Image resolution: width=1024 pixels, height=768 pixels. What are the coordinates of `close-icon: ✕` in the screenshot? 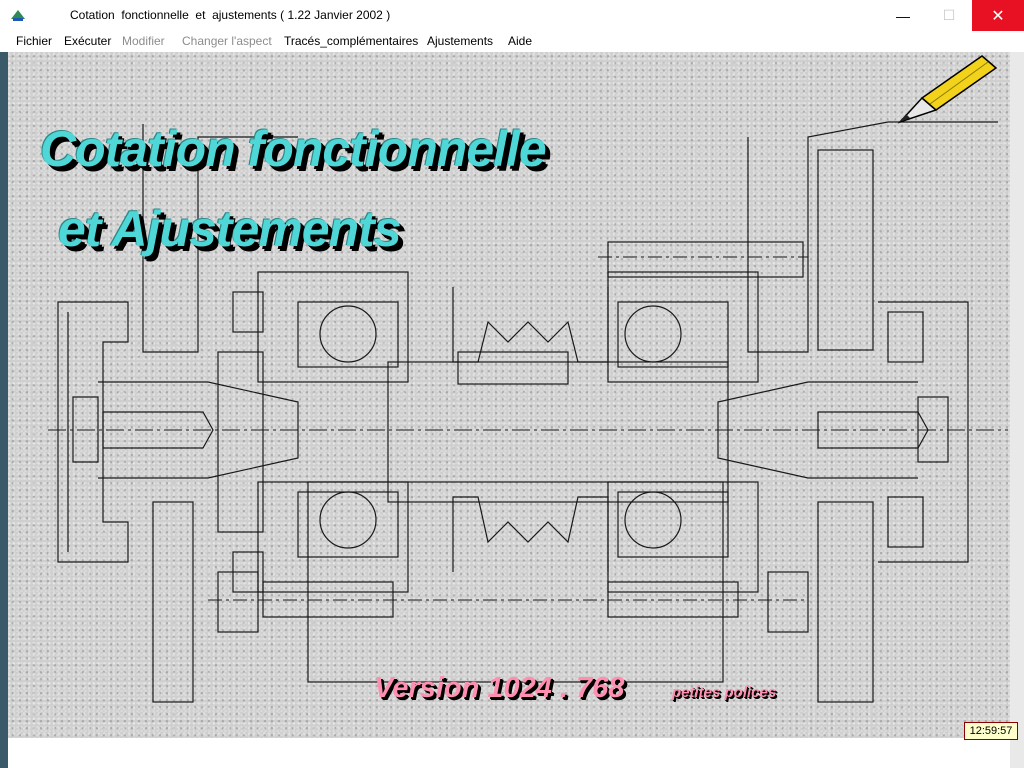 It's located at (998, 16).